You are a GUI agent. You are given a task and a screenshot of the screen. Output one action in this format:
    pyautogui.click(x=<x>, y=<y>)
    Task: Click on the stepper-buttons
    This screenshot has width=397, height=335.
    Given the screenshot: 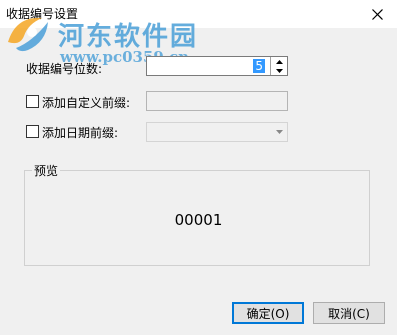 What is the action you would take?
    pyautogui.click(x=278, y=66)
    